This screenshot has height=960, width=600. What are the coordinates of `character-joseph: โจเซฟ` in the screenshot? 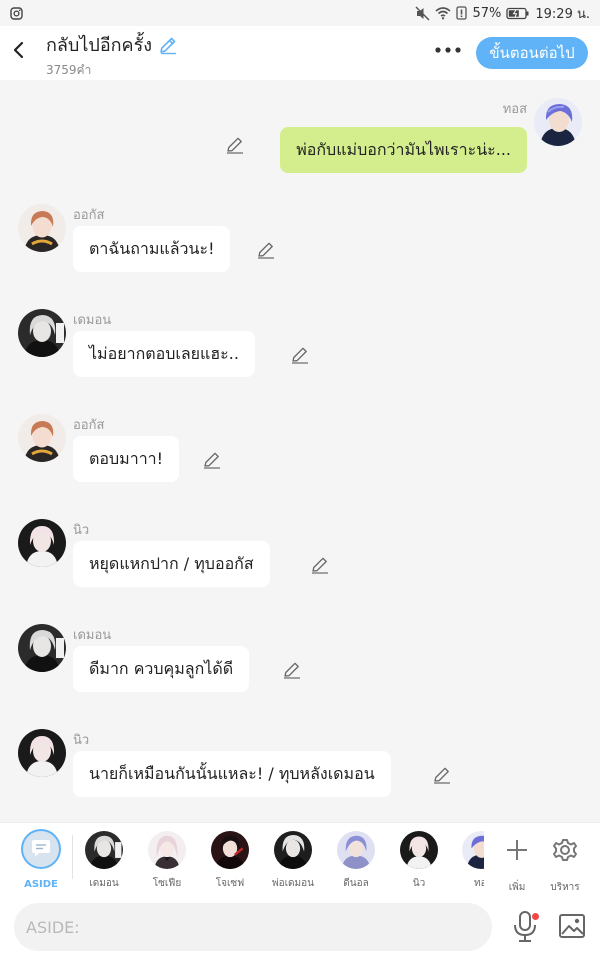 It's located at (230, 861).